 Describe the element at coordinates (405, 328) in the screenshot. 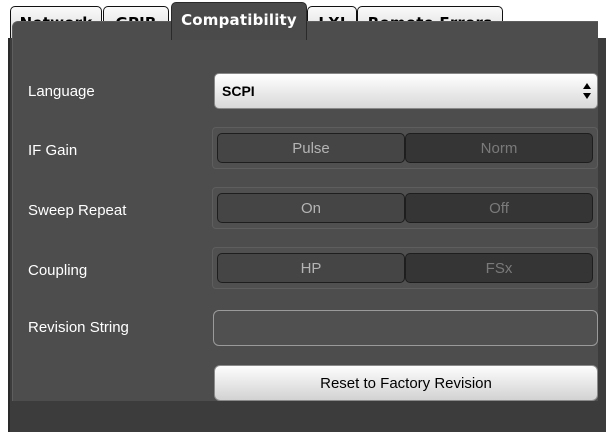

I see `revision-string-input` at that location.